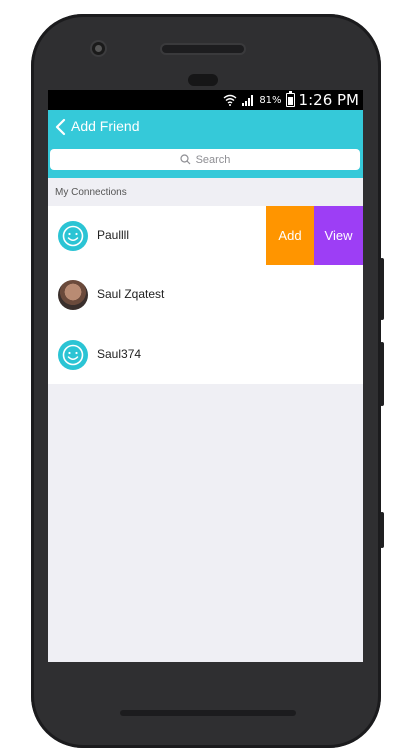  Describe the element at coordinates (328, 100) in the screenshot. I see `clock: 1:26 PM` at that location.